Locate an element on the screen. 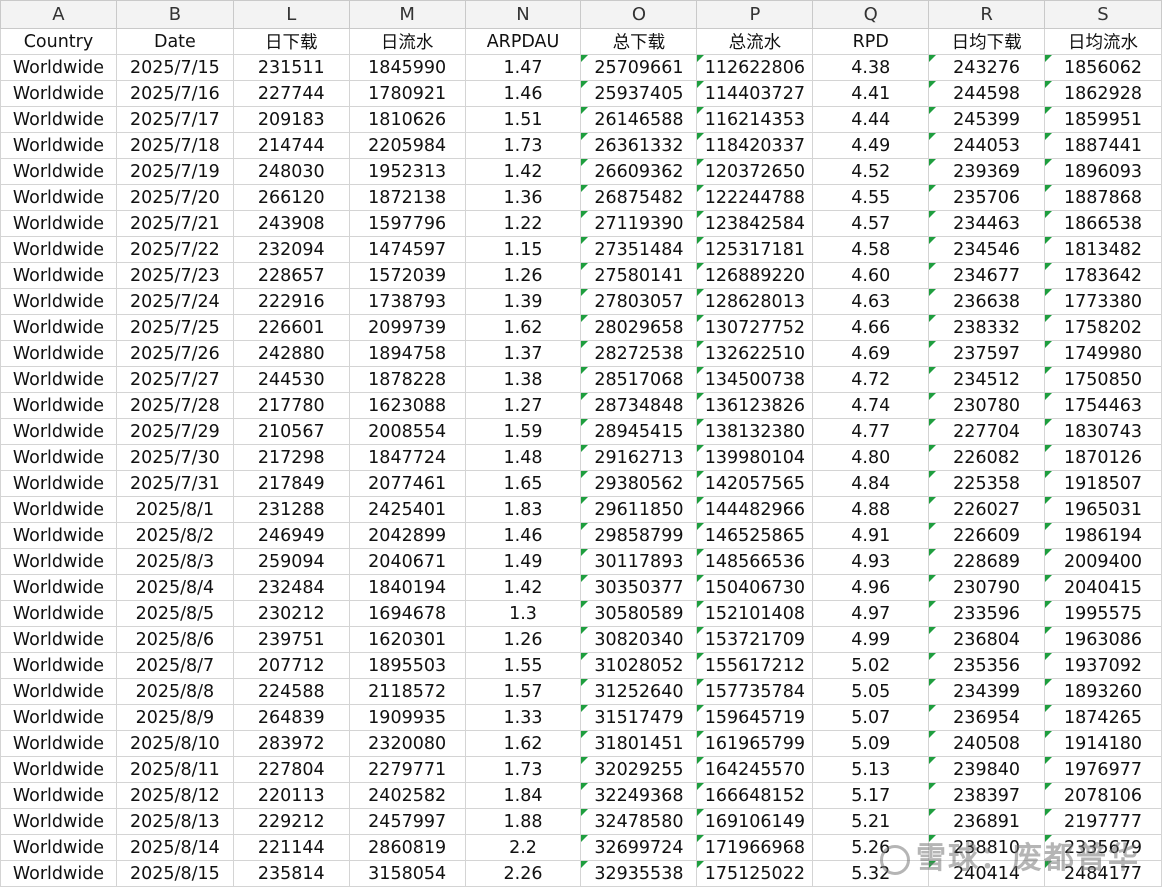 Image resolution: width=1162 pixels, height=891 pixels. data-cell: 2025/7/23 is located at coordinates (174, 275).